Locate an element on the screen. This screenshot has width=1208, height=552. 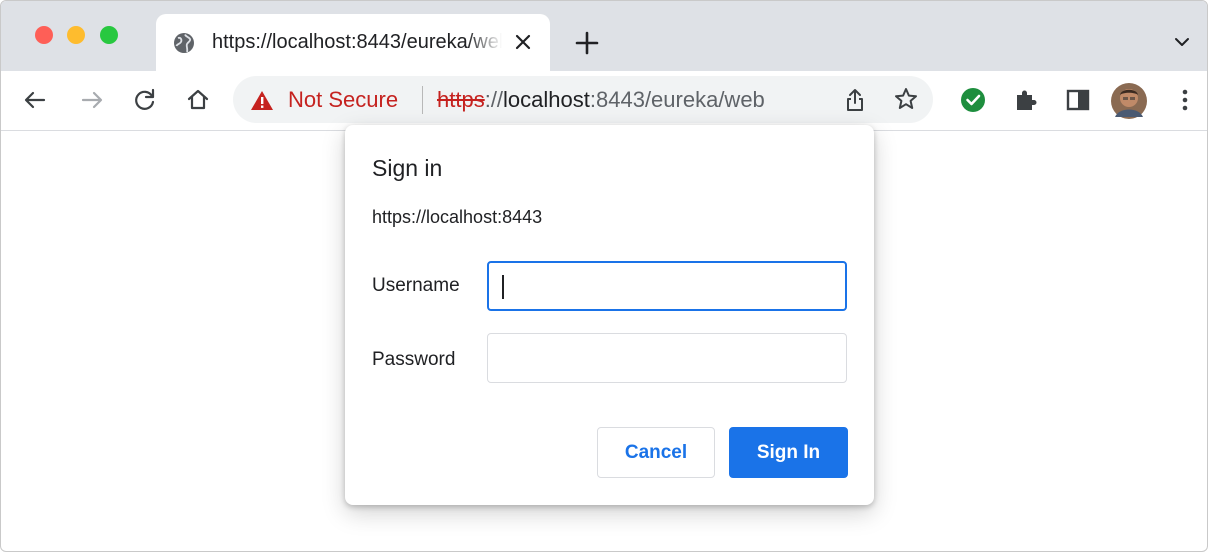
side-panel-icon is located at coordinates (1078, 100).